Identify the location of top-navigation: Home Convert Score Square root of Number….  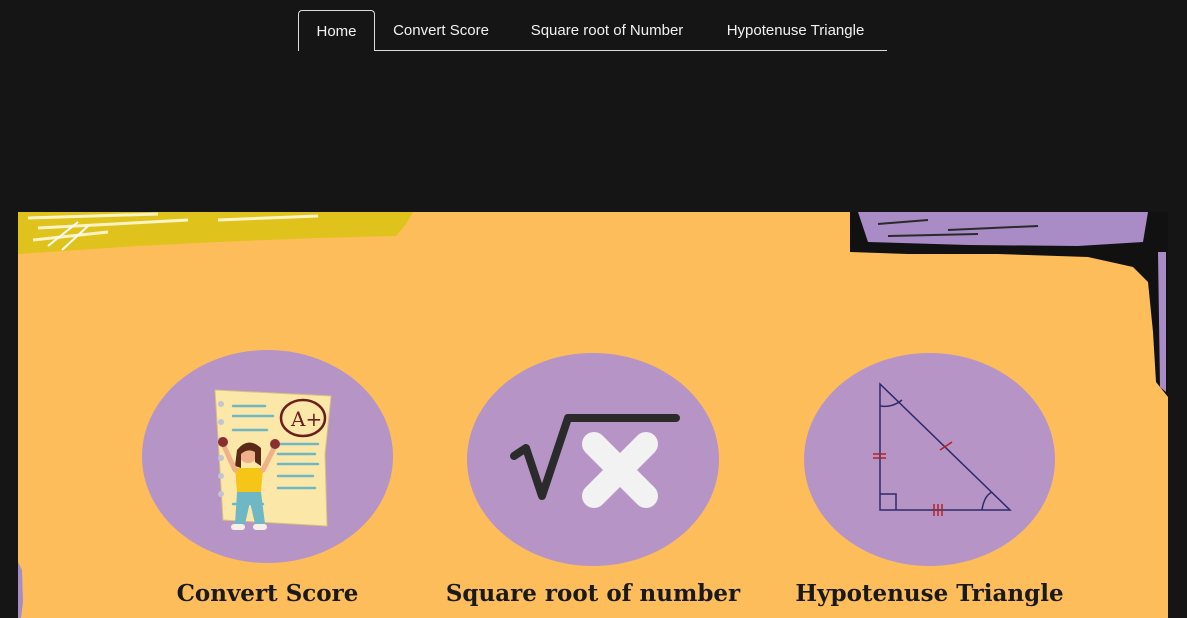
(592, 30).